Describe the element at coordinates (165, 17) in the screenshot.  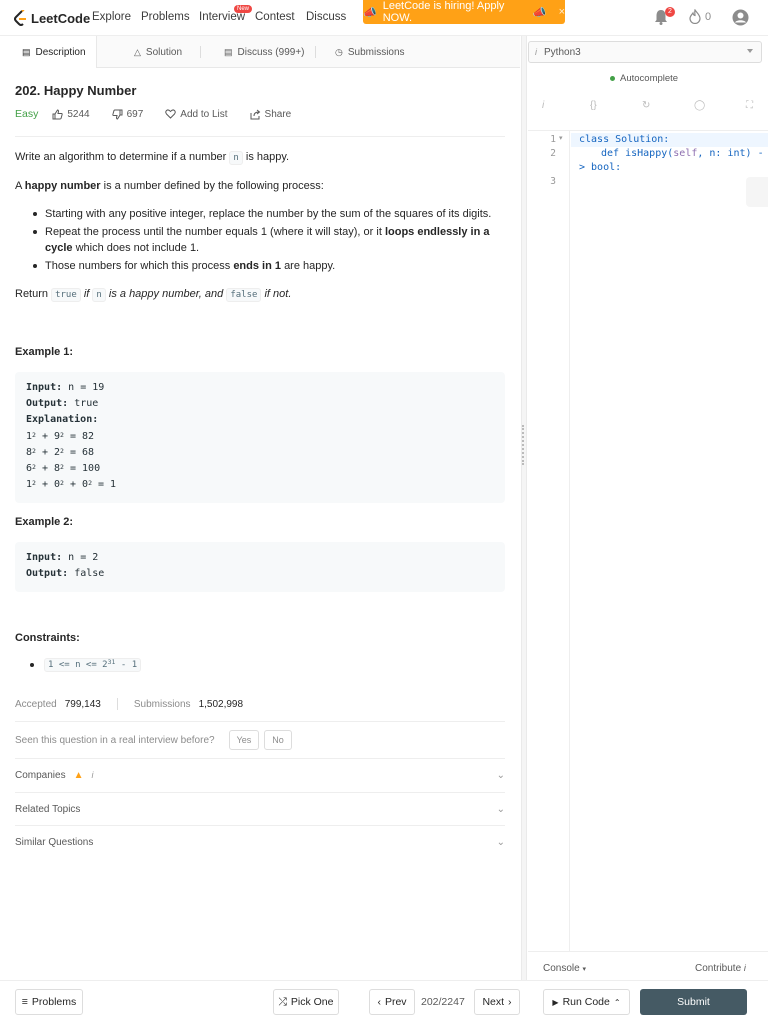
I see `nav-problems: Problems` at that location.